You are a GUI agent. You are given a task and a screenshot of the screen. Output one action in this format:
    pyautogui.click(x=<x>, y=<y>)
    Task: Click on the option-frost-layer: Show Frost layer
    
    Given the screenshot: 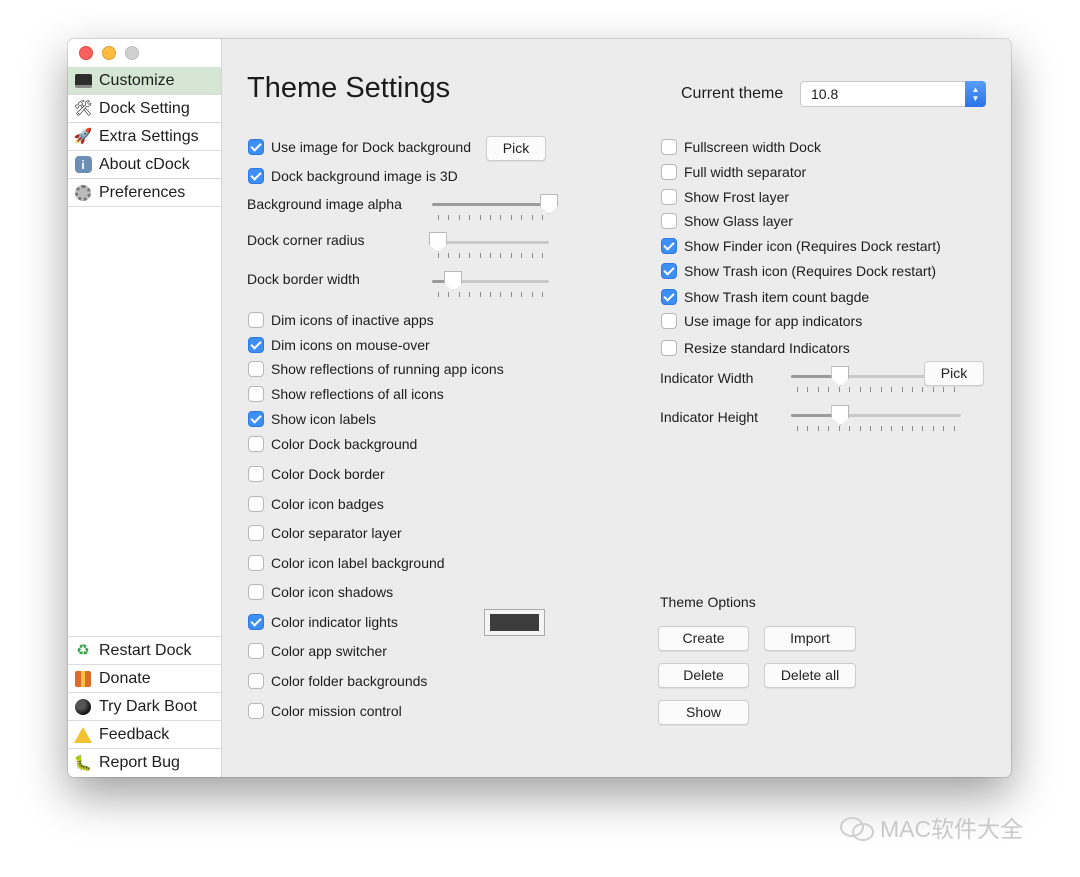 What is the action you would take?
    pyautogui.click(x=725, y=197)
    